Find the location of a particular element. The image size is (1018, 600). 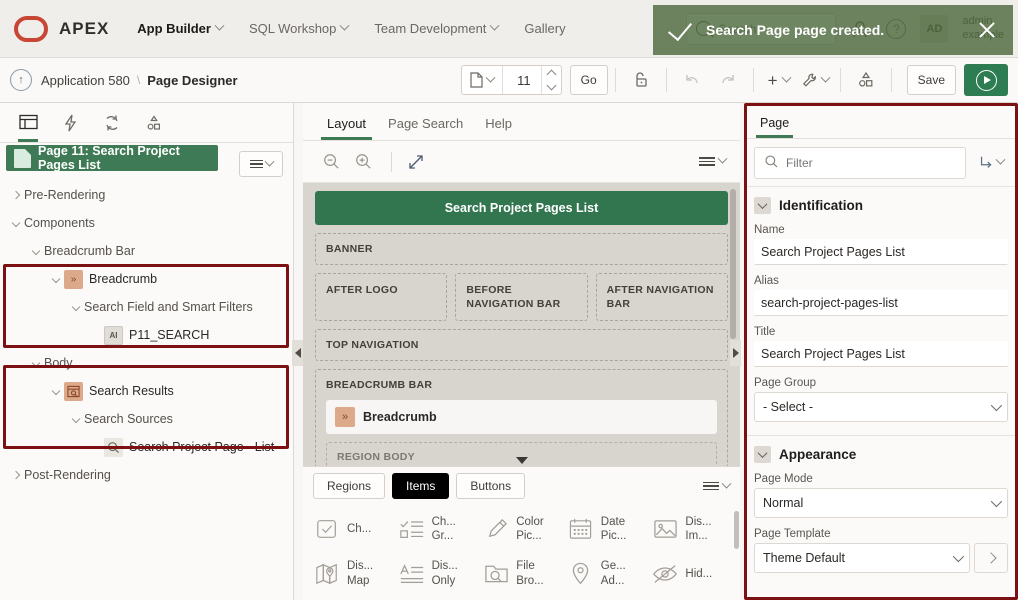

stepper-down-icon is located at coordinates (551, 85).